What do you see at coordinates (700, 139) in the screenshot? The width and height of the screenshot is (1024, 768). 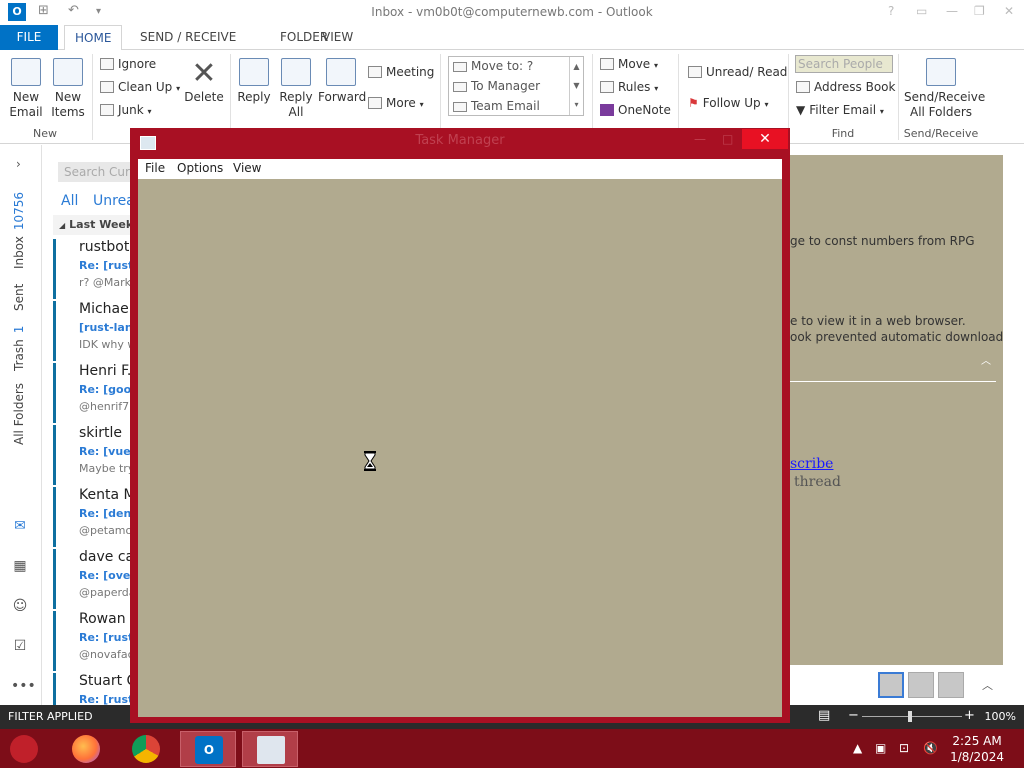 I see `task-manager-minimize-button: —` at bounding box center [700, 139].